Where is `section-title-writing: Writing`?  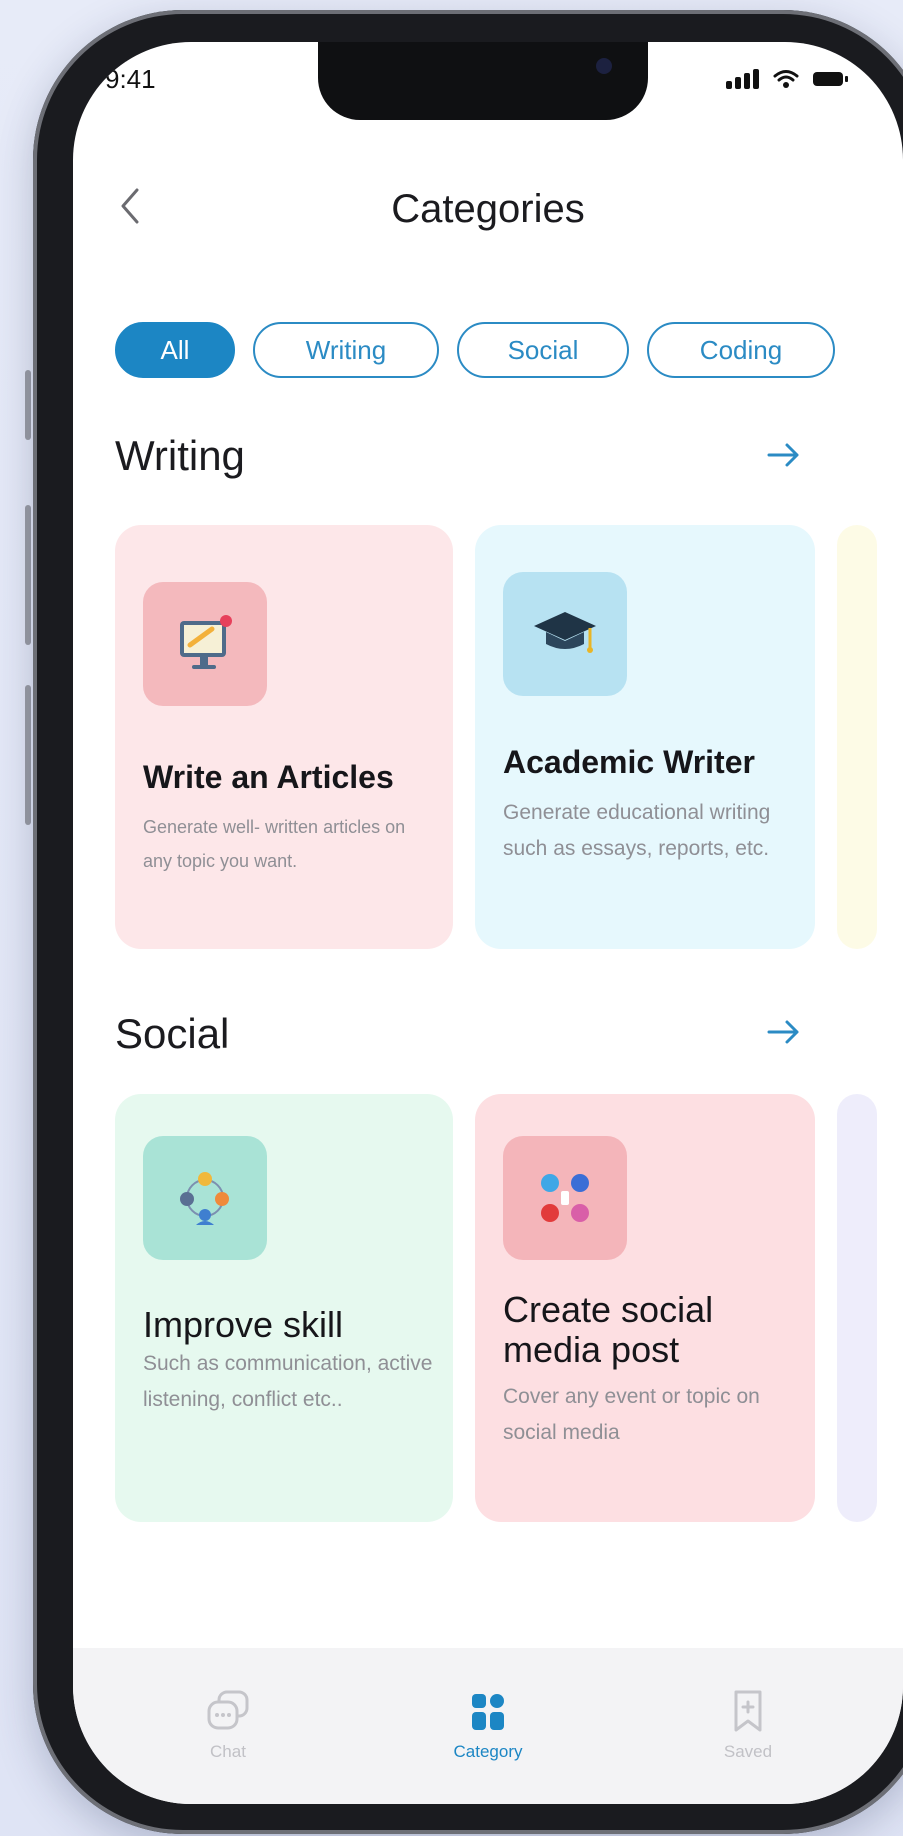
section-title-writing: Writing is located at coordinates (180, 455).